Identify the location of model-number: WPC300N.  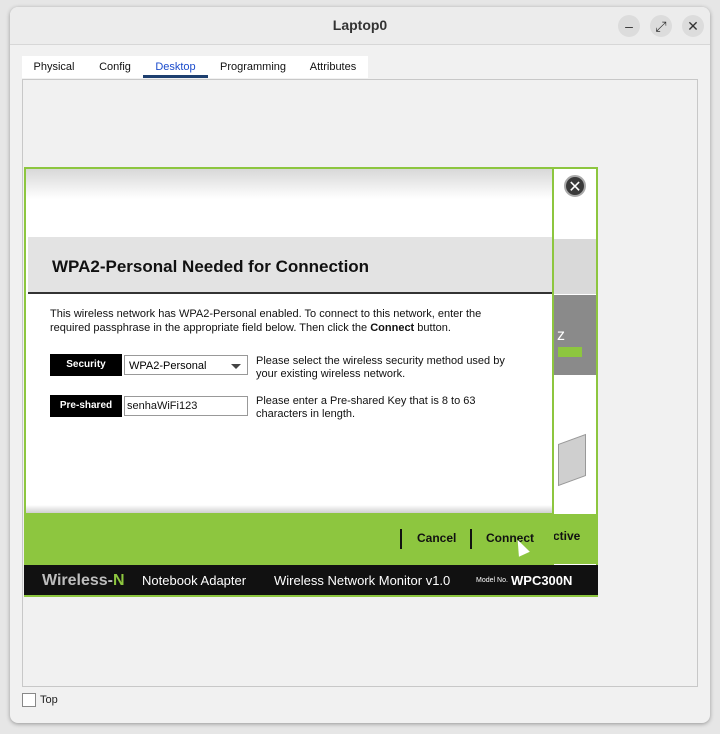
(542, 580).